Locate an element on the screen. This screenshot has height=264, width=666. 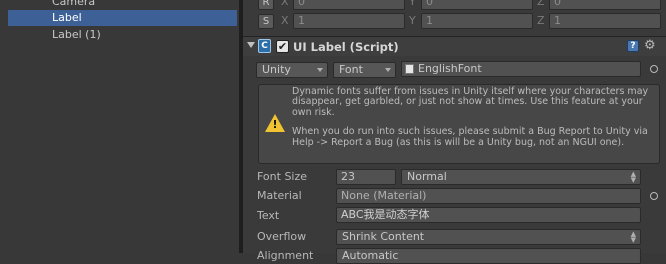
hierarchy-item-label-1: Label (1) is located at coordinates (122, 35).